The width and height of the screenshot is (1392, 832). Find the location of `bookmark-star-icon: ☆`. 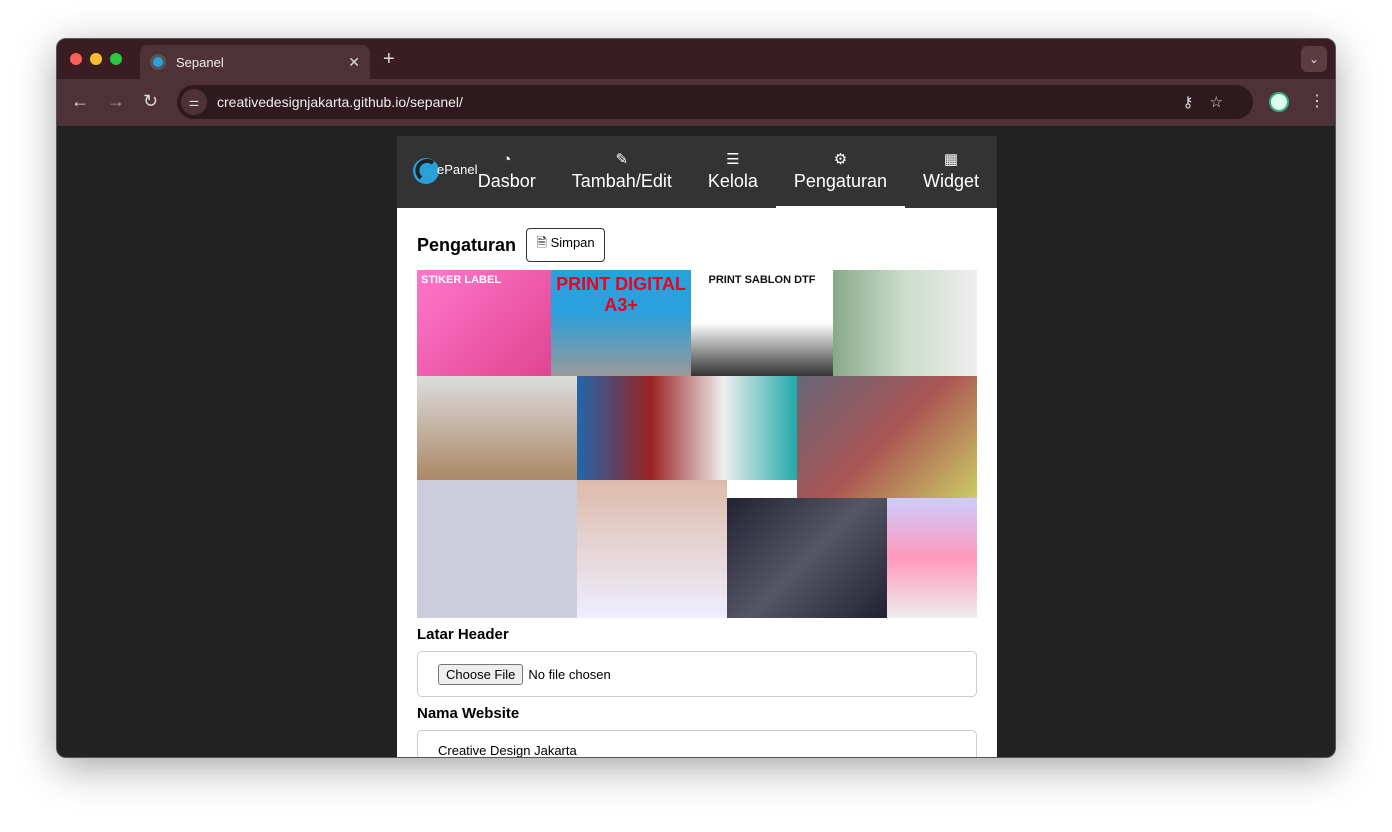

bookmark-star-icon: ☆ is located at coordinates (1224, 102).